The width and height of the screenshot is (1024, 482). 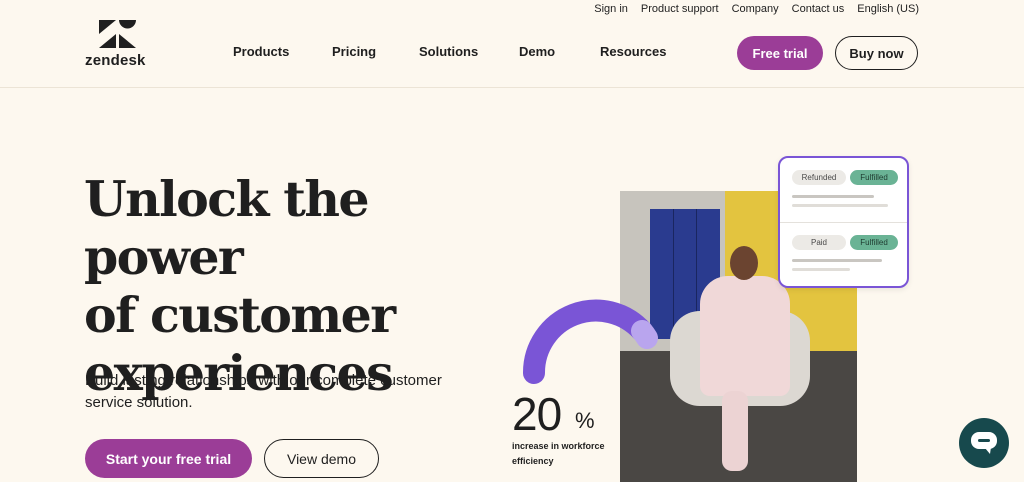 I want to click on progress-arc, so click(x=590, y=341).